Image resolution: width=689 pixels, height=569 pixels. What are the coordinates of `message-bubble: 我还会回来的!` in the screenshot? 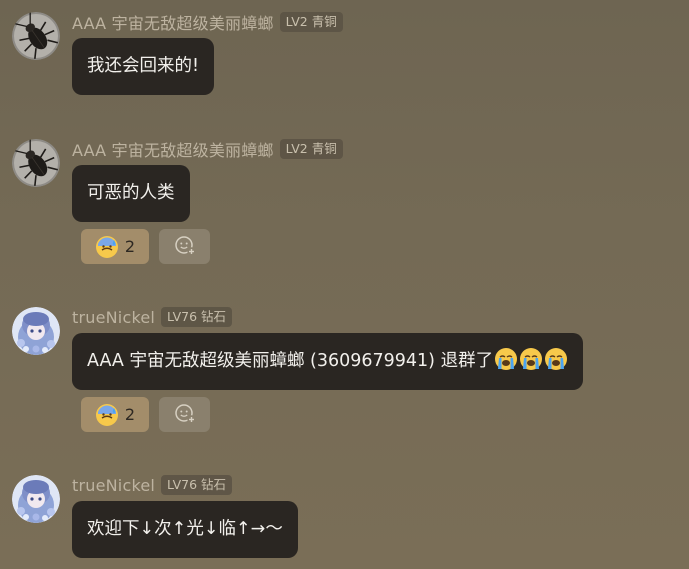 It's located at (143, 66).